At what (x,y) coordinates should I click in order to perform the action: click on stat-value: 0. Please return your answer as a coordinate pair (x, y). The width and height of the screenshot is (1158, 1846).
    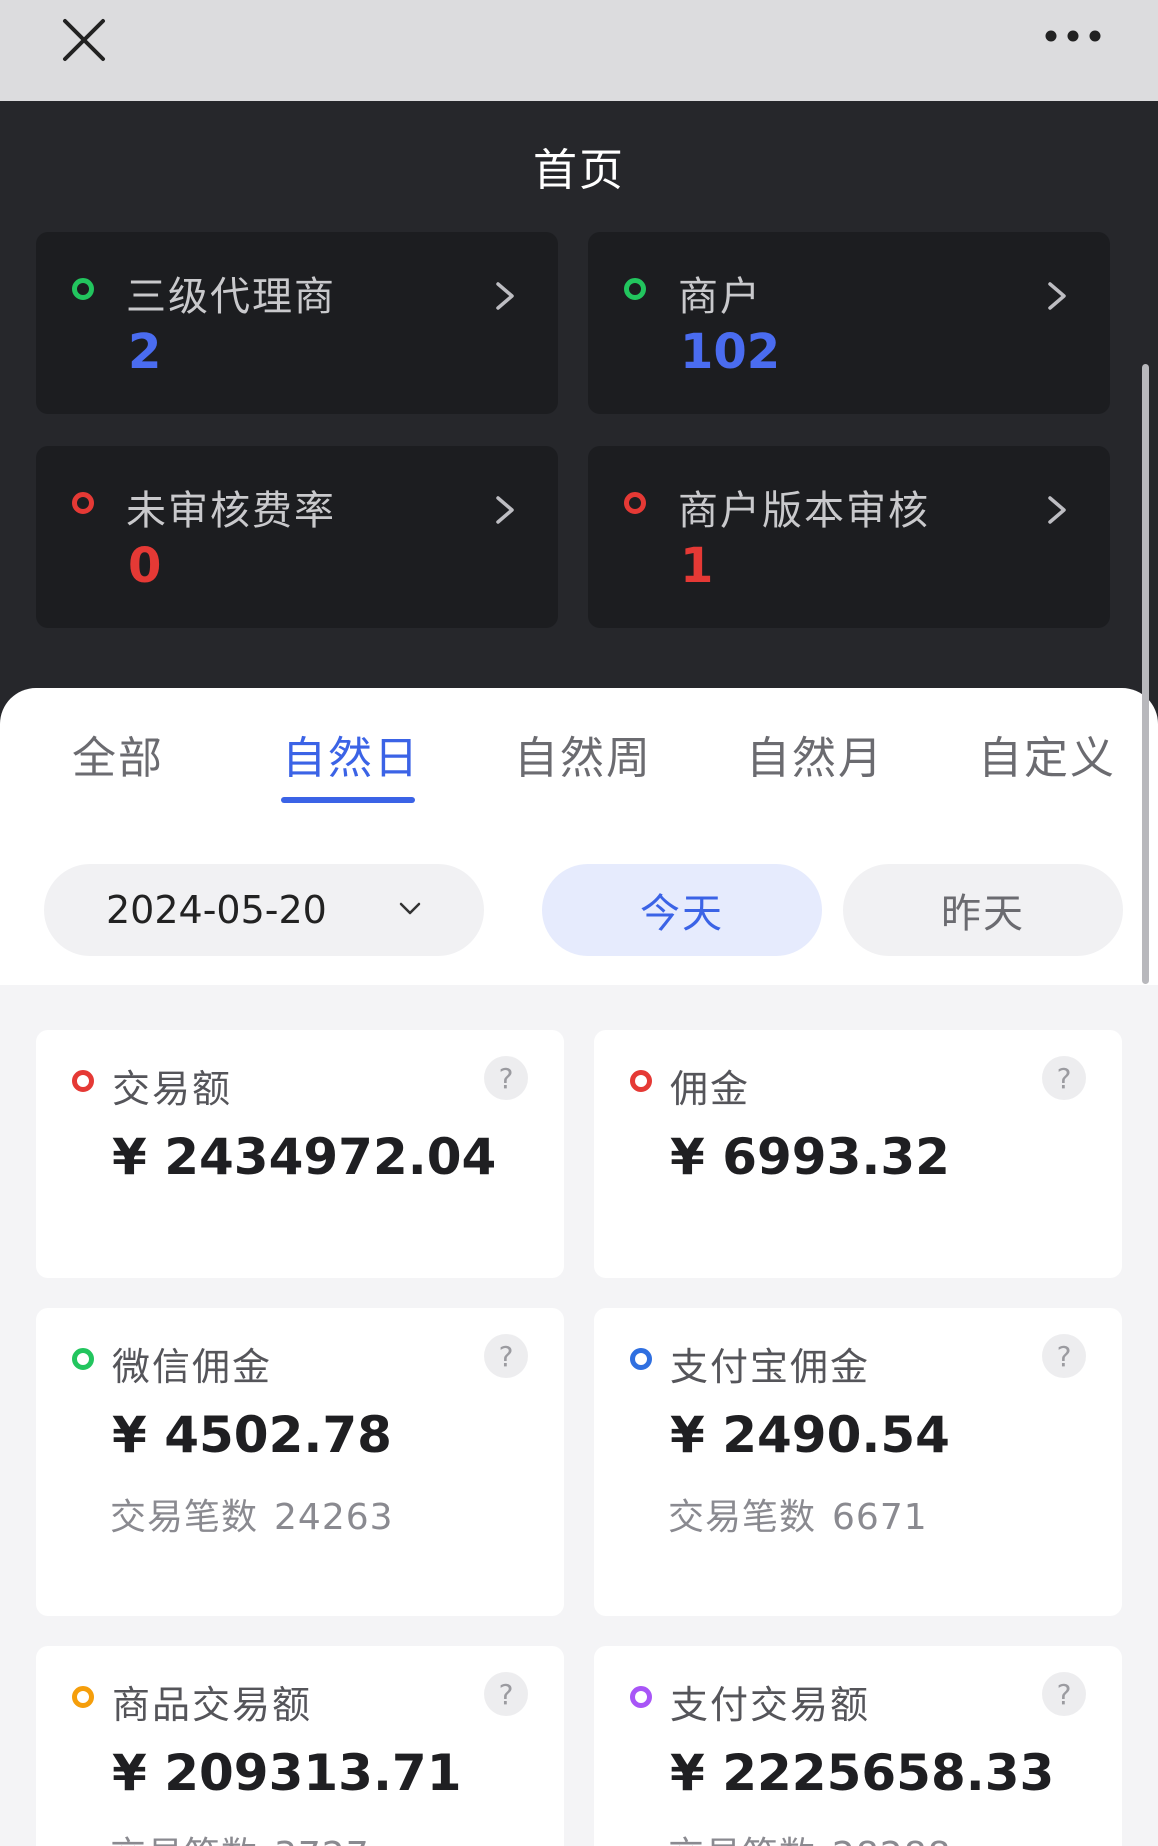
    Looking at the image, I should click on (145, 566).